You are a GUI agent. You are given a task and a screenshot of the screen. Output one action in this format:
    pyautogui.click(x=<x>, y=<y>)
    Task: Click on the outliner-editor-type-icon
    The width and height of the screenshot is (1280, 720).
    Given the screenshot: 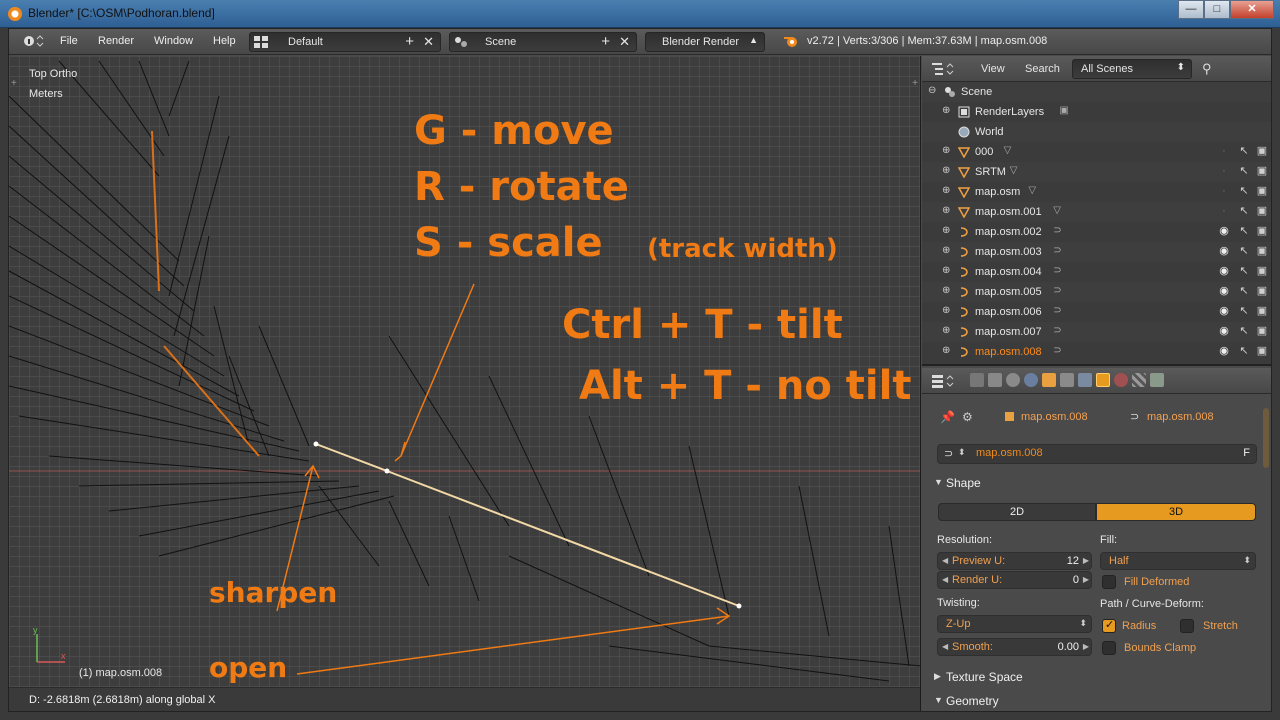 What is the action you would take?
    pyautogui.click(x=944, y=70)
    